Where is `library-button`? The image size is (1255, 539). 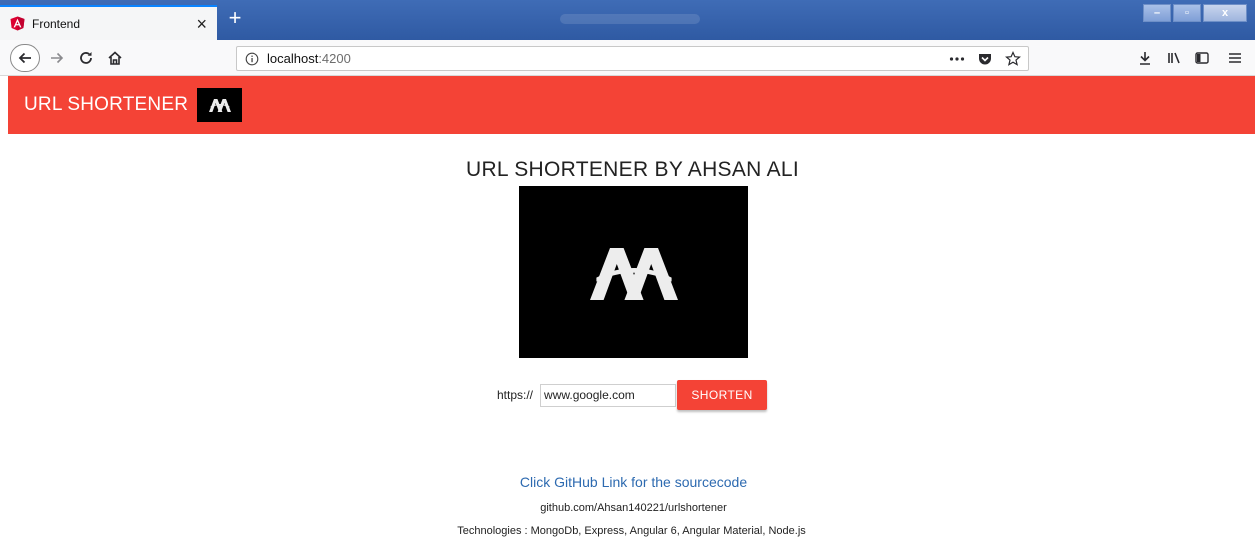 library-button is located at coordinates (1174, 58).